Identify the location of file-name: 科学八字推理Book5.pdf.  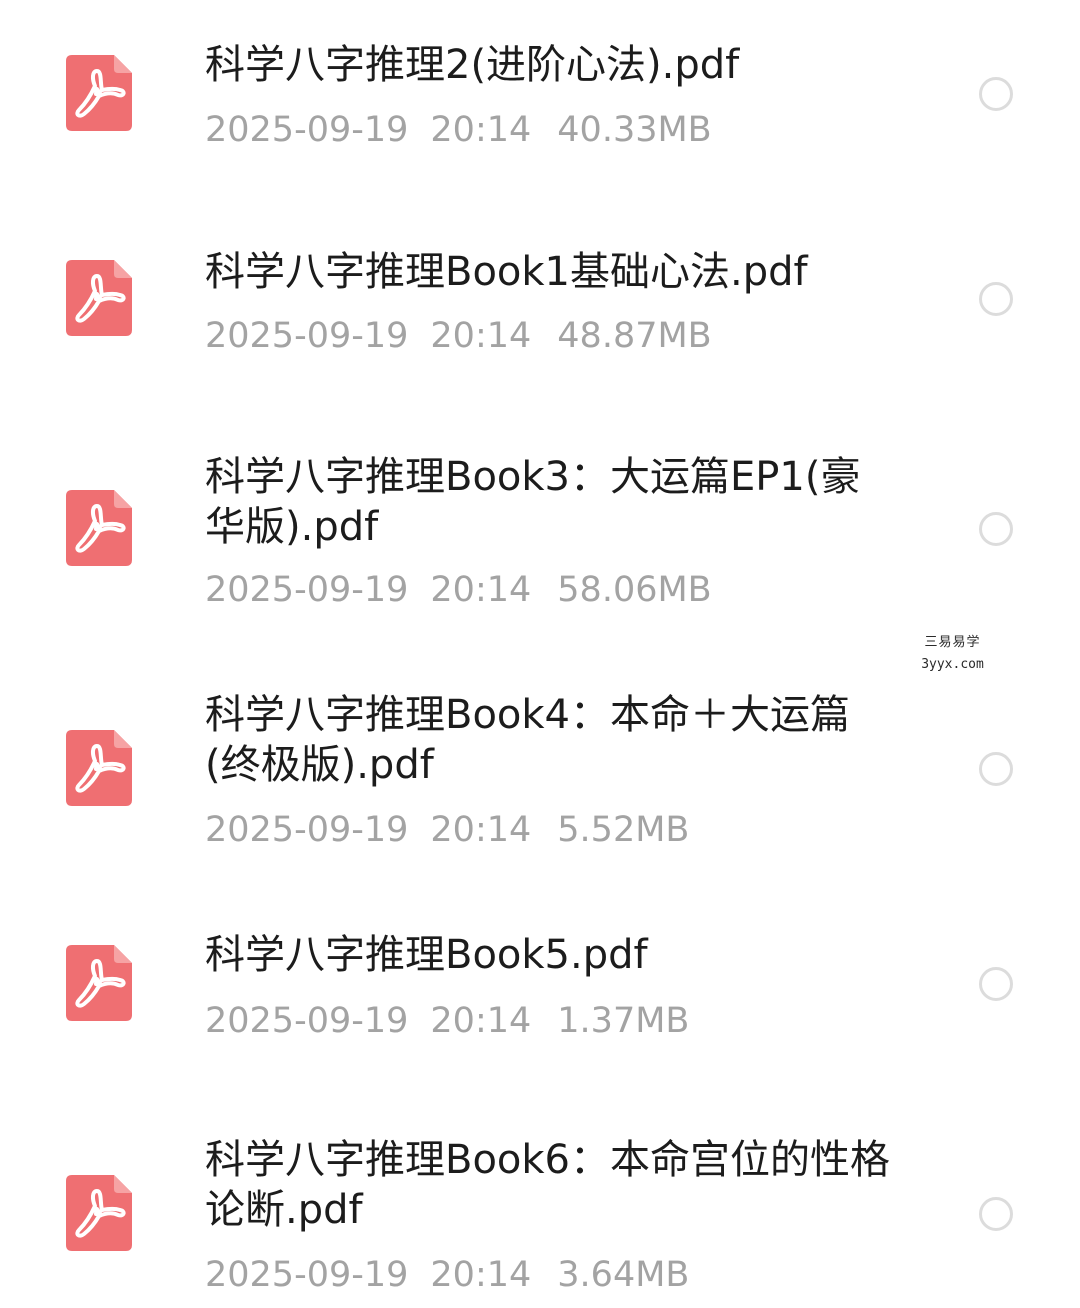
(426, 955).